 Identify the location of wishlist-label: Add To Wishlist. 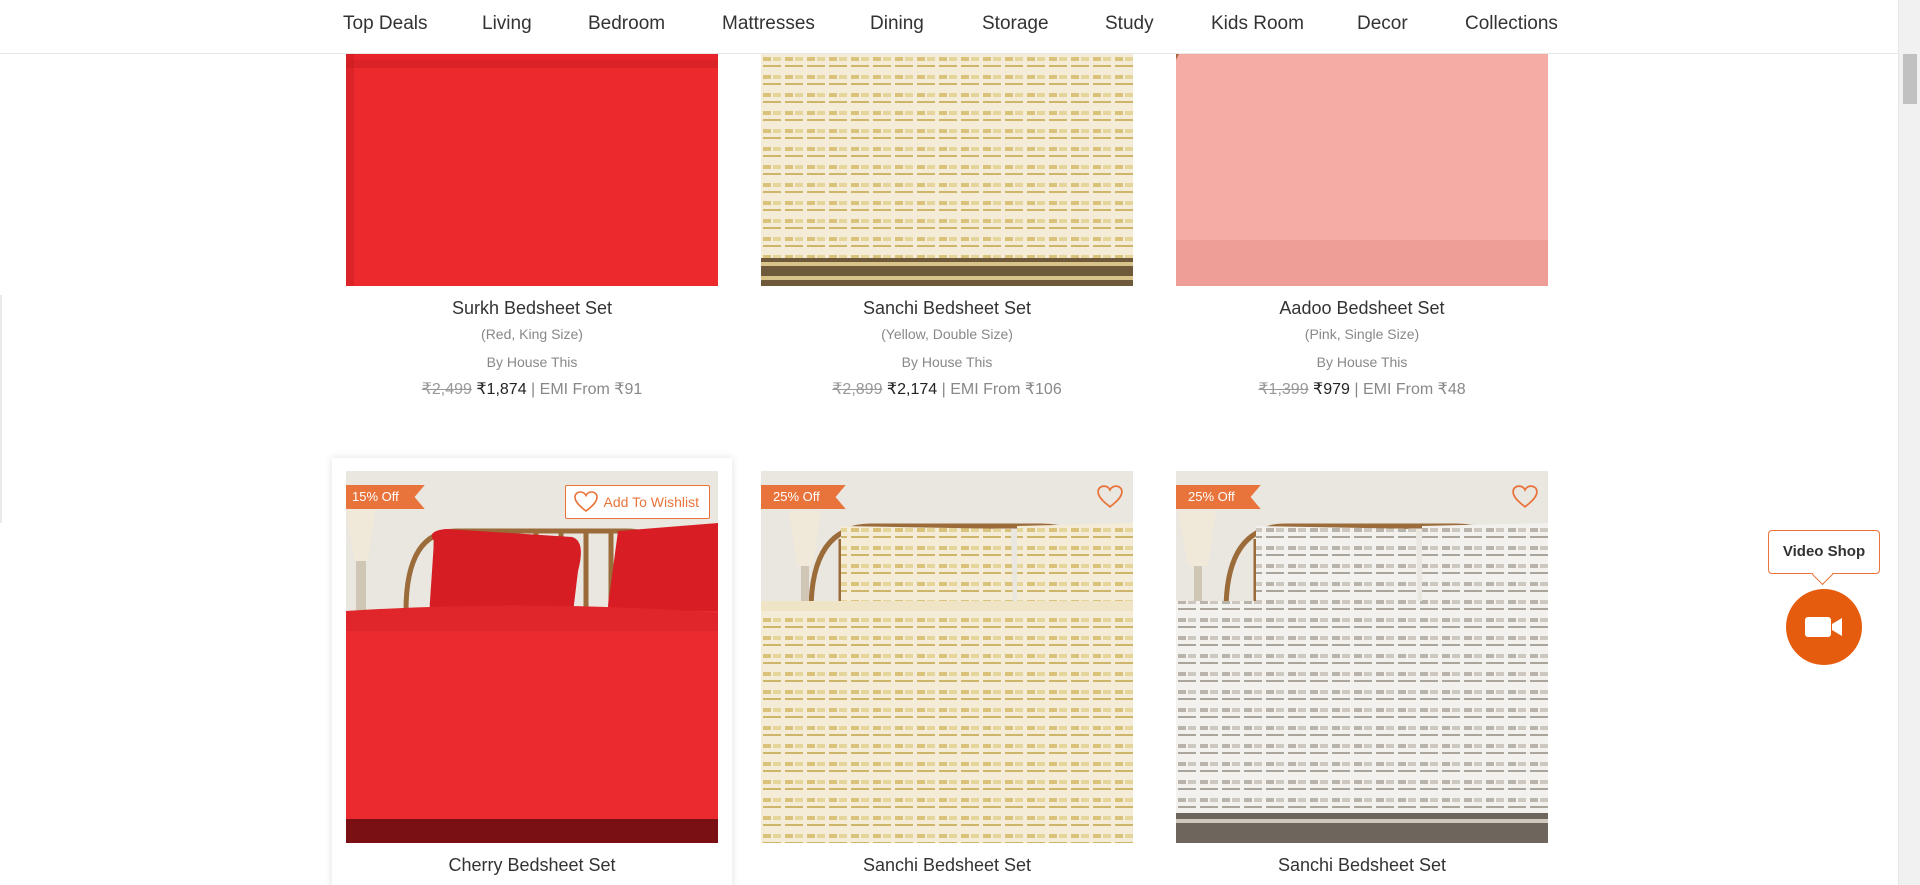
(651, 502).